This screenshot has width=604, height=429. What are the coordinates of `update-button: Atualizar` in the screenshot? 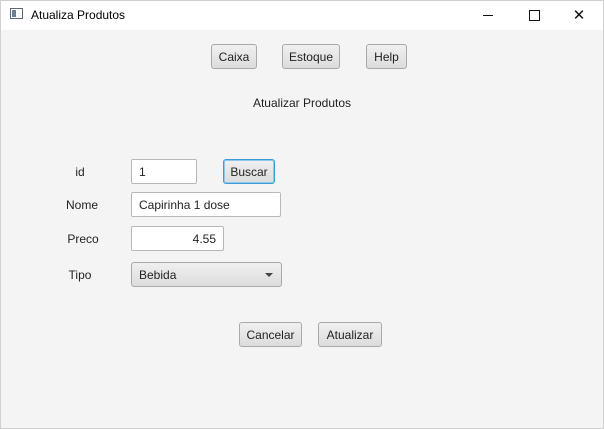 It's located at (350, 334).